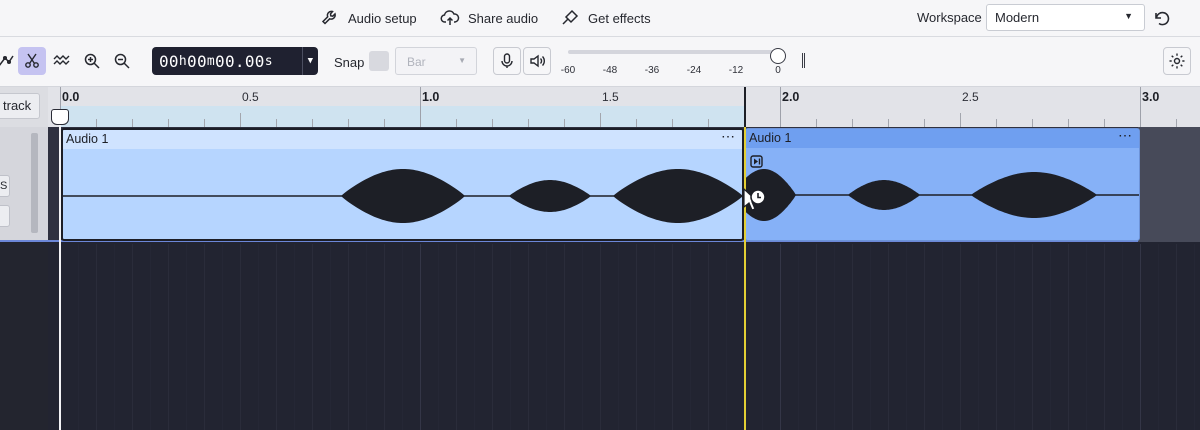 Image resolution: width=1200 pixels, height=430 pixels. What do you see at coordinates (20, 106) in the screenshot?
I see `add-track-button: track` at bounding box center [20, 106].